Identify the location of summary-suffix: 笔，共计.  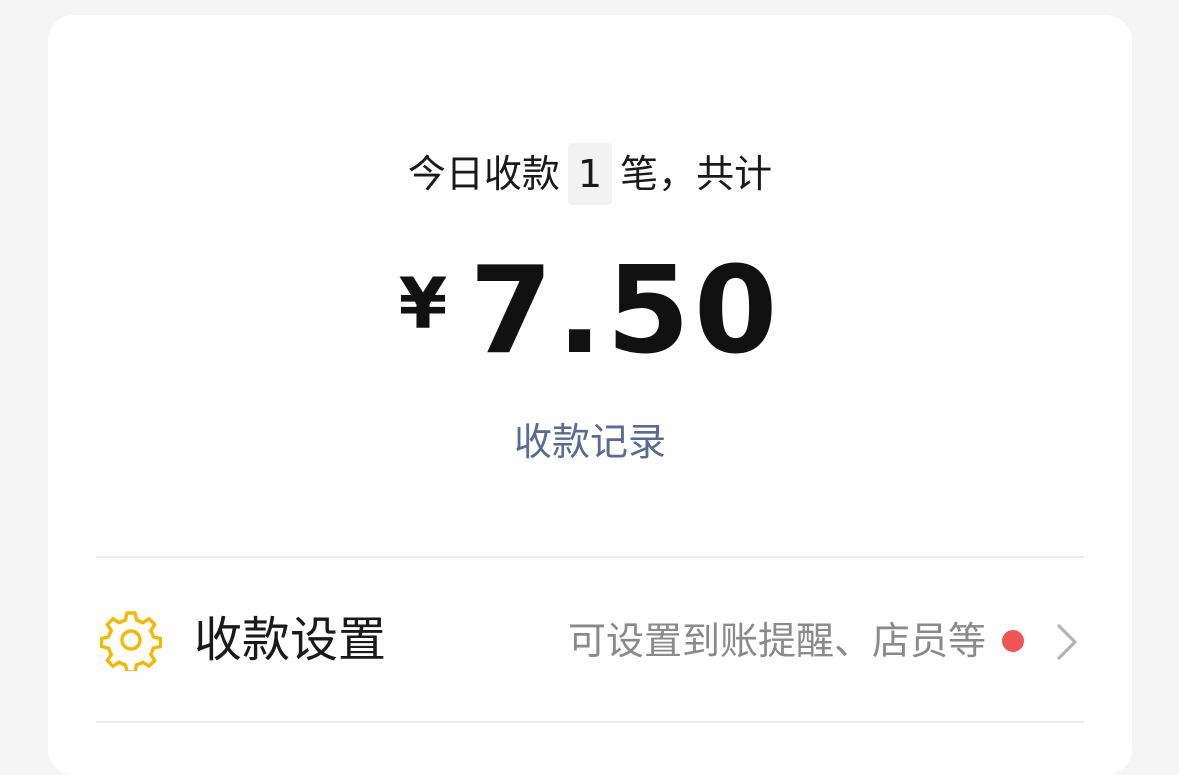
(696, 174).